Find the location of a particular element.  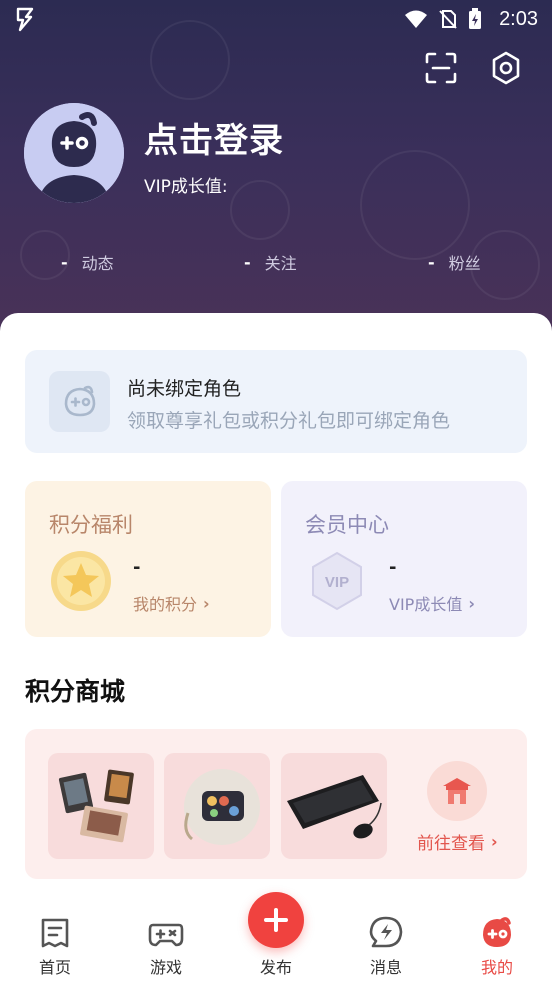

vip-badge-icon: VIP is located at coordinates (337, 581).